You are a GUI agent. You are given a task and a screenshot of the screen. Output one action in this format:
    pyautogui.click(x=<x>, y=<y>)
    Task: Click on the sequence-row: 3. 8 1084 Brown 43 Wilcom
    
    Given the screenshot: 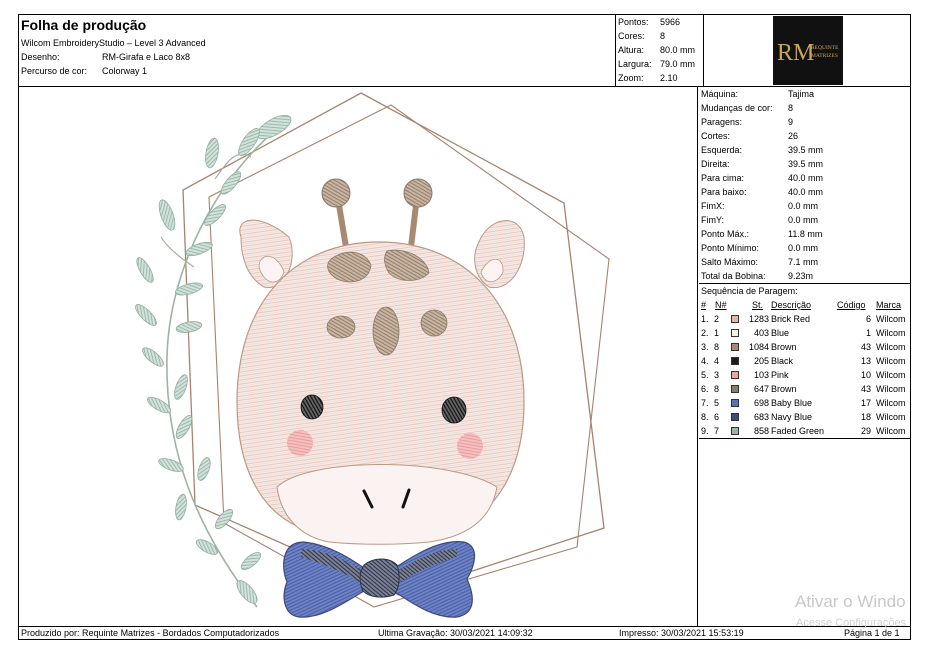 What is the action you would take?
    pyautogui.click(x=804, y=347)
    